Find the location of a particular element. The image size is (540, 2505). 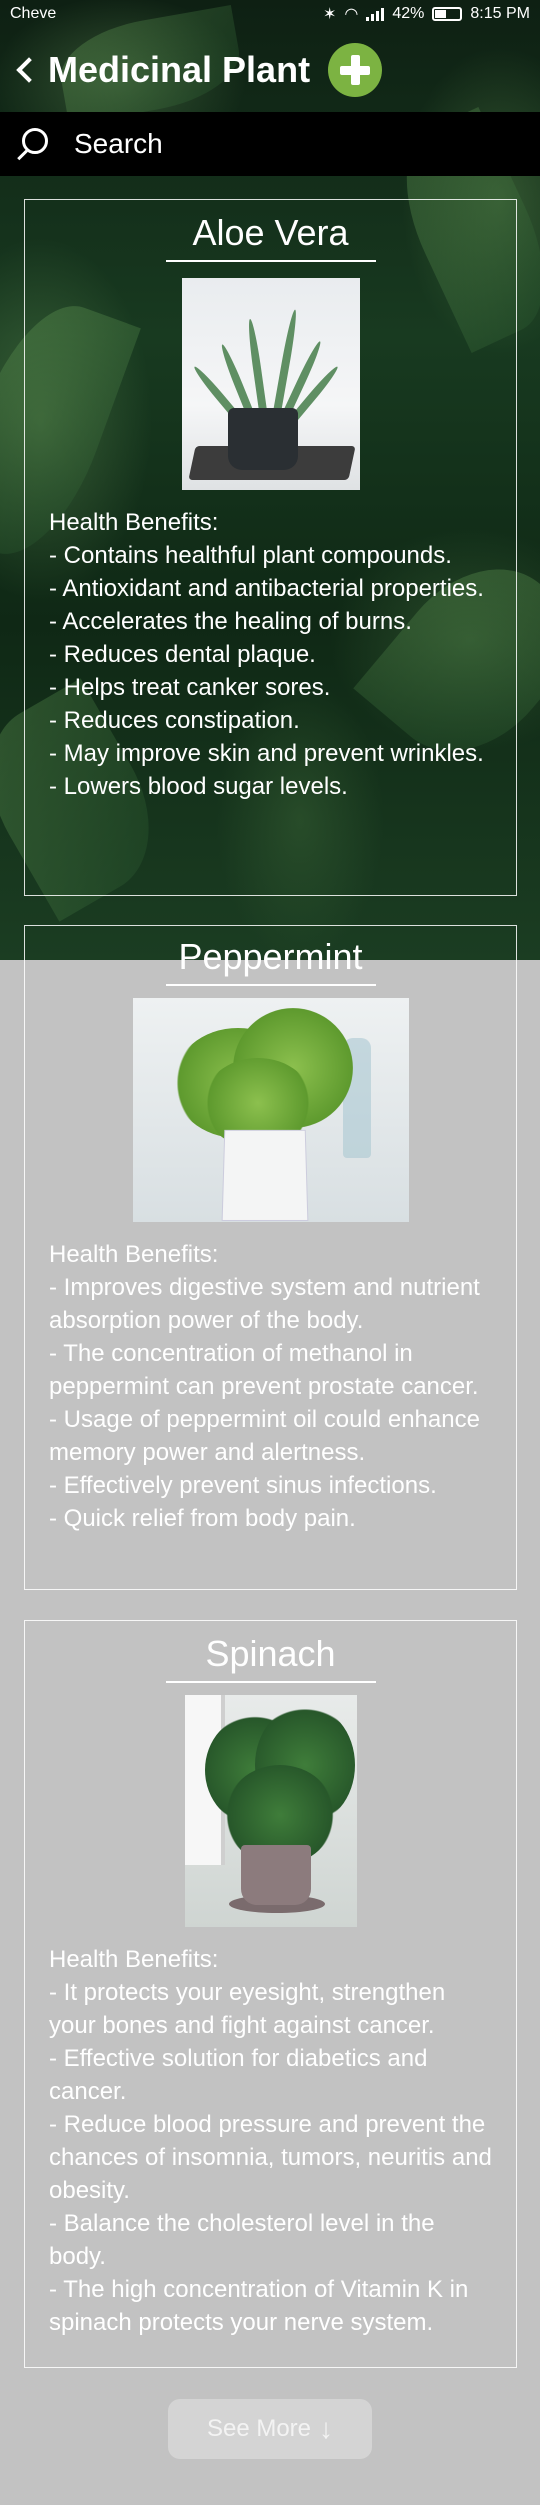

signal-icon is located at coordinates (375, 14).